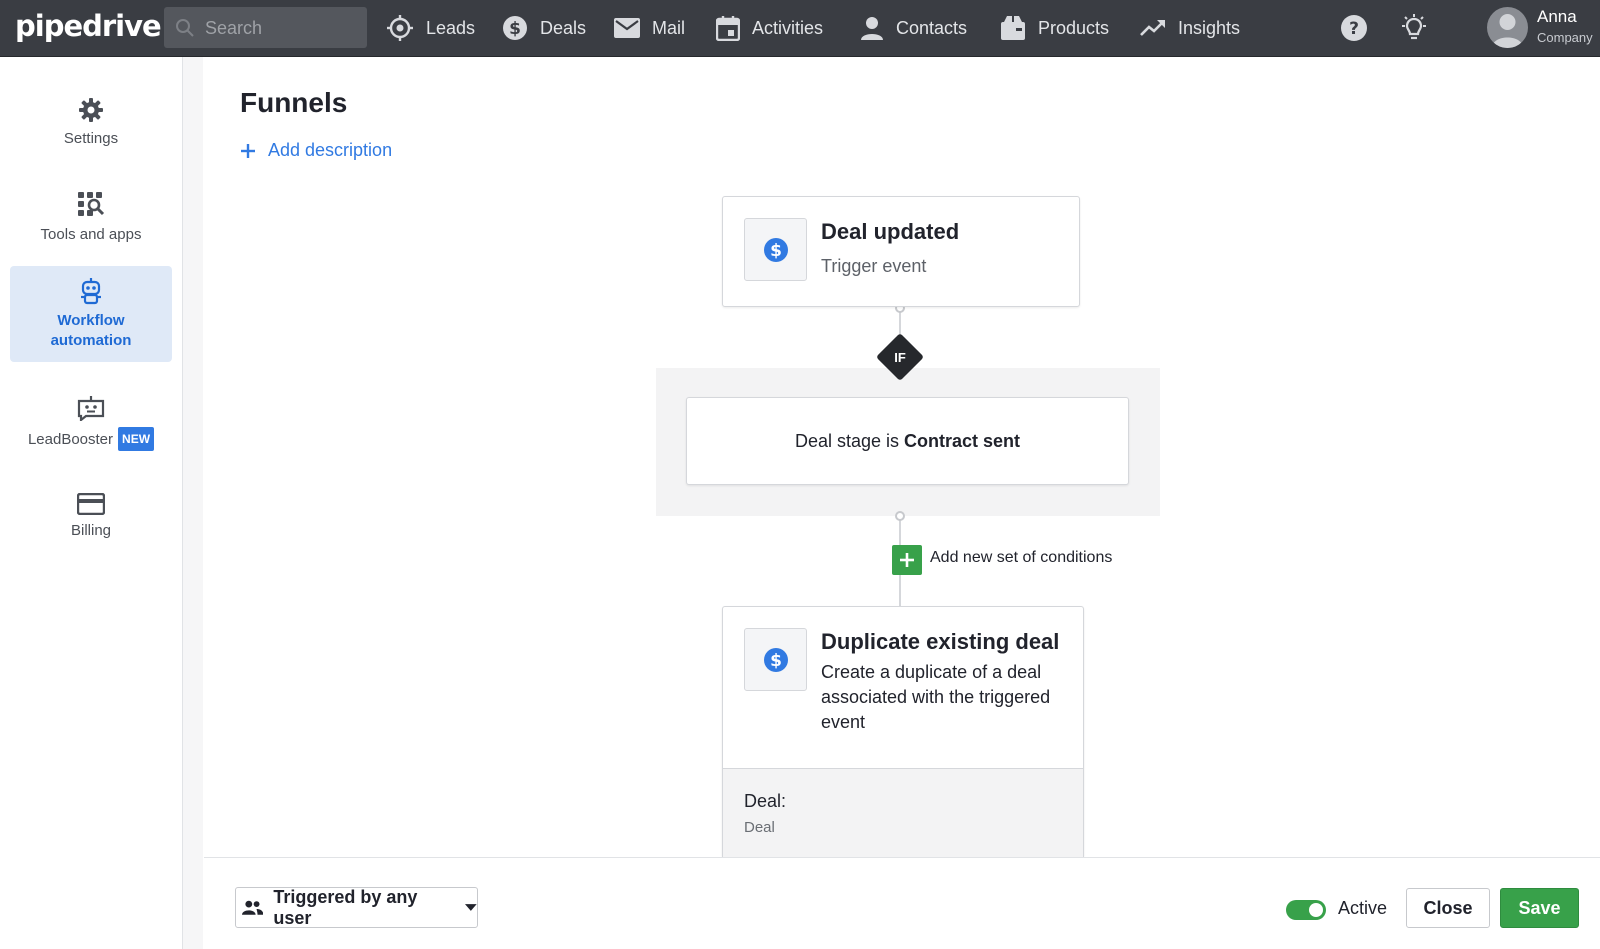  What do you see at coordinates (900, 516) in the screenshot?
I see `connector-dot` at bounding box center [900, 516].